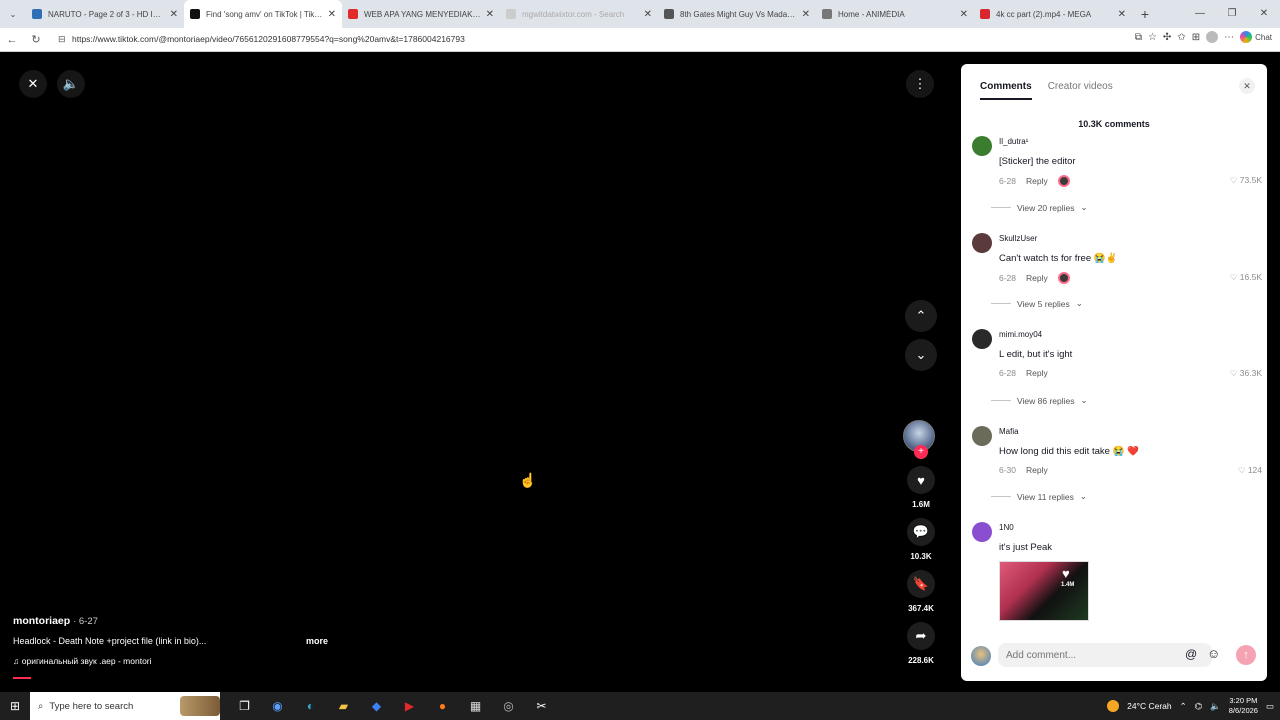  I want to click on file-explorer-icon: ▰, so click(343, 706).